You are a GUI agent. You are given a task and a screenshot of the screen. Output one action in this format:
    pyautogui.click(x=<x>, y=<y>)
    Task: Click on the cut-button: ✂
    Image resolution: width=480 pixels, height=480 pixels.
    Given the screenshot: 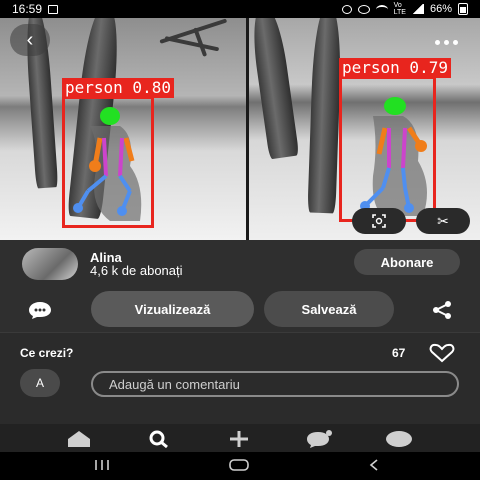 What is the action you would take?
    pyautogui.click(x=443, y=221)
    